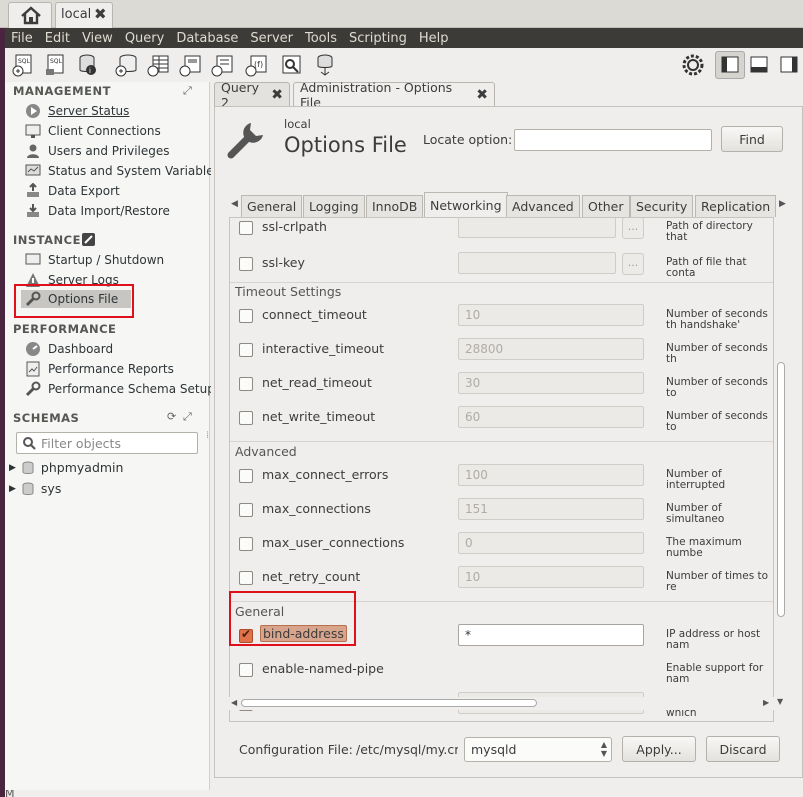 The height and width of the screenshot is (797, 803). Describe the element at coordinates (97, 38) in the screenshot. I see `menu-view: View` at that location.